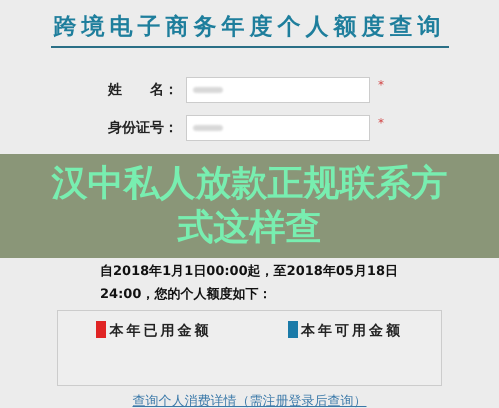 The image size is (499, 408). I want to click on legend-label: 本年已用金额, so click(160, 331).